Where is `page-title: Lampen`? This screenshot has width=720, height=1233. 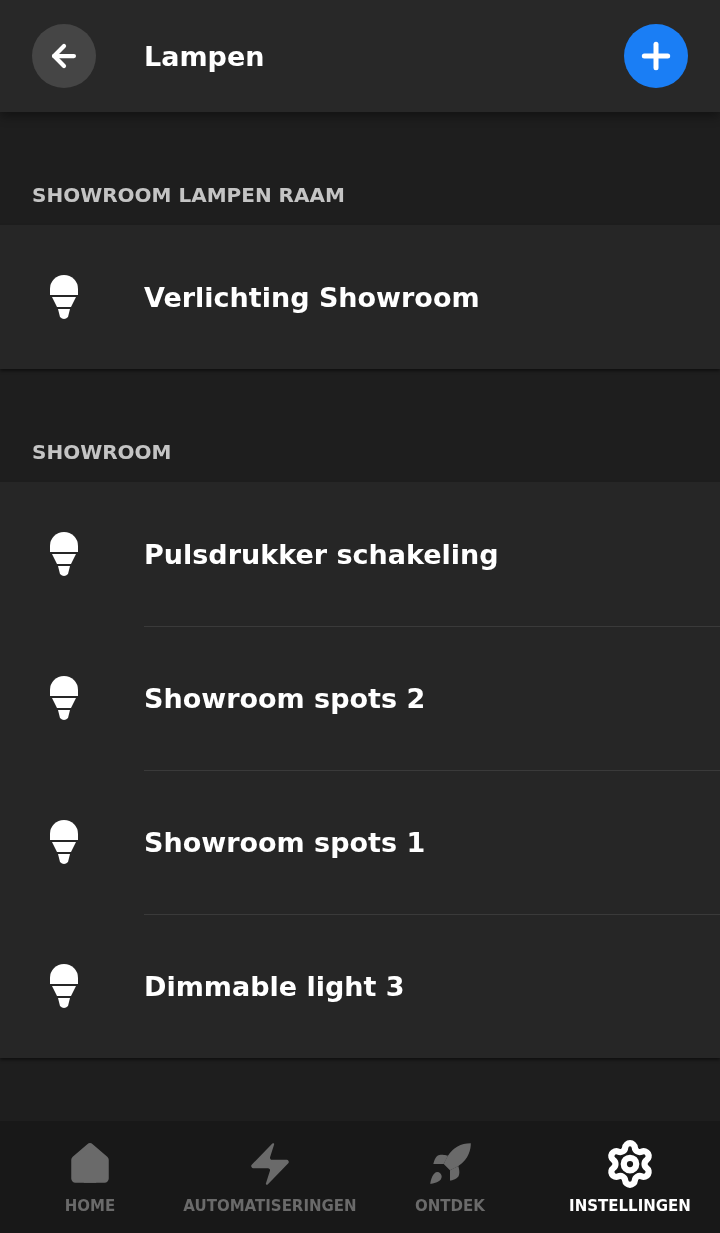
page-title: Lampen is located at coordinates (205, 56).